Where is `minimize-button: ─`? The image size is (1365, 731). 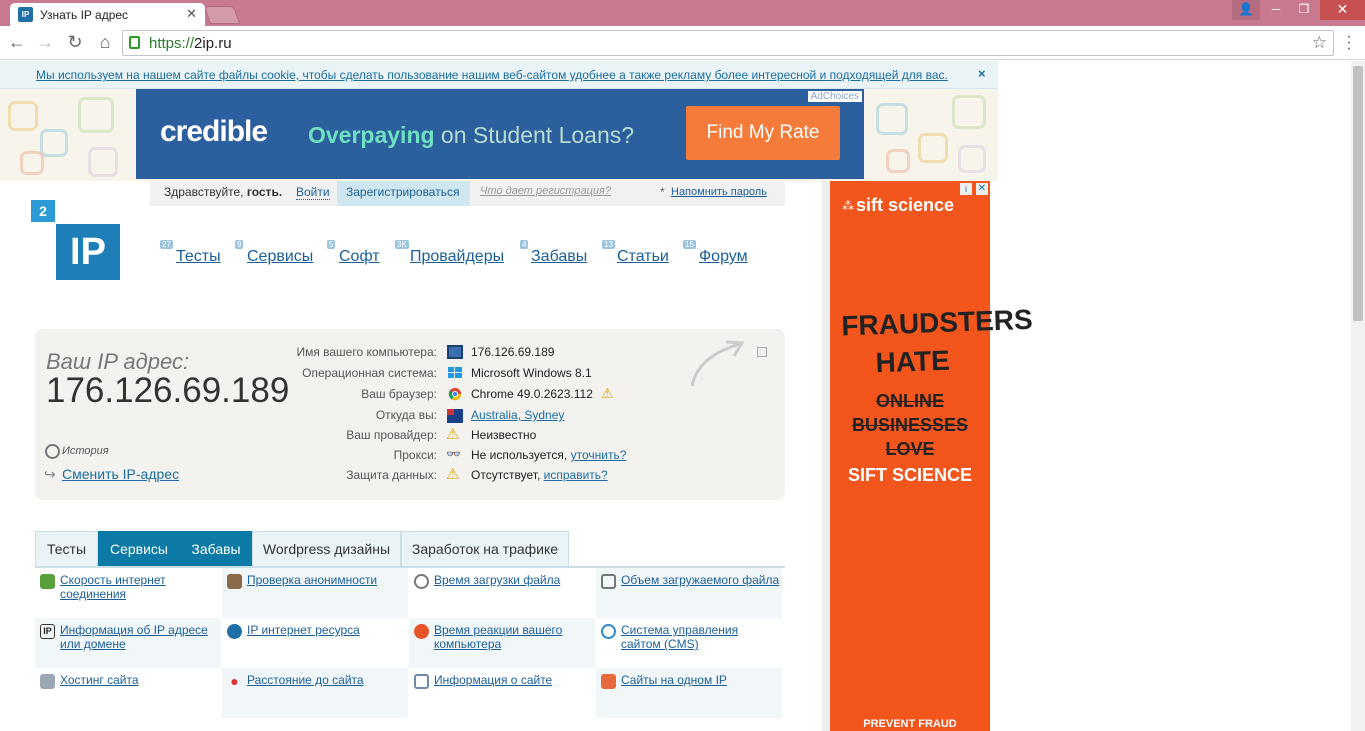 minimize-button: ─ is located at coordinates (1276, 10).